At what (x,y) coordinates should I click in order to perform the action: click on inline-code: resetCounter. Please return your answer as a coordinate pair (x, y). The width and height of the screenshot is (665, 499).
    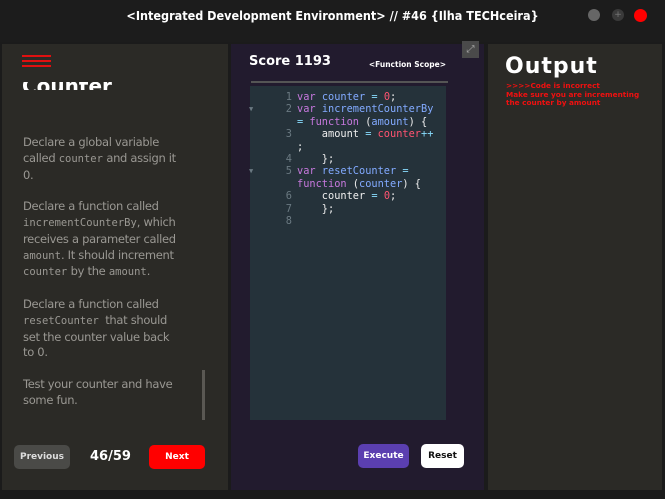
    Looking at the image, I should click on (64, 320).